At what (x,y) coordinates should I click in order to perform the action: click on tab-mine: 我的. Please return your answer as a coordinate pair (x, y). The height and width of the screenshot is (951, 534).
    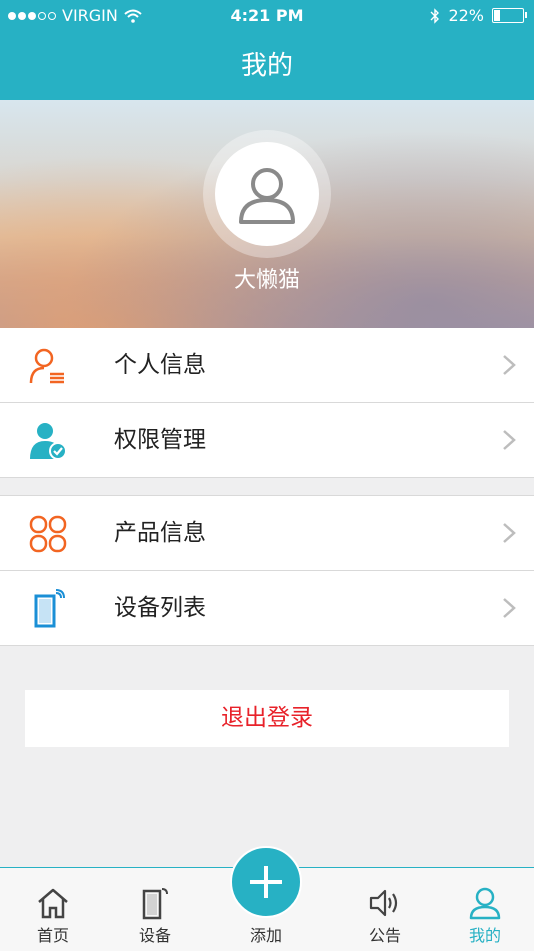
    Looking at the image, I should click on (485, 909).